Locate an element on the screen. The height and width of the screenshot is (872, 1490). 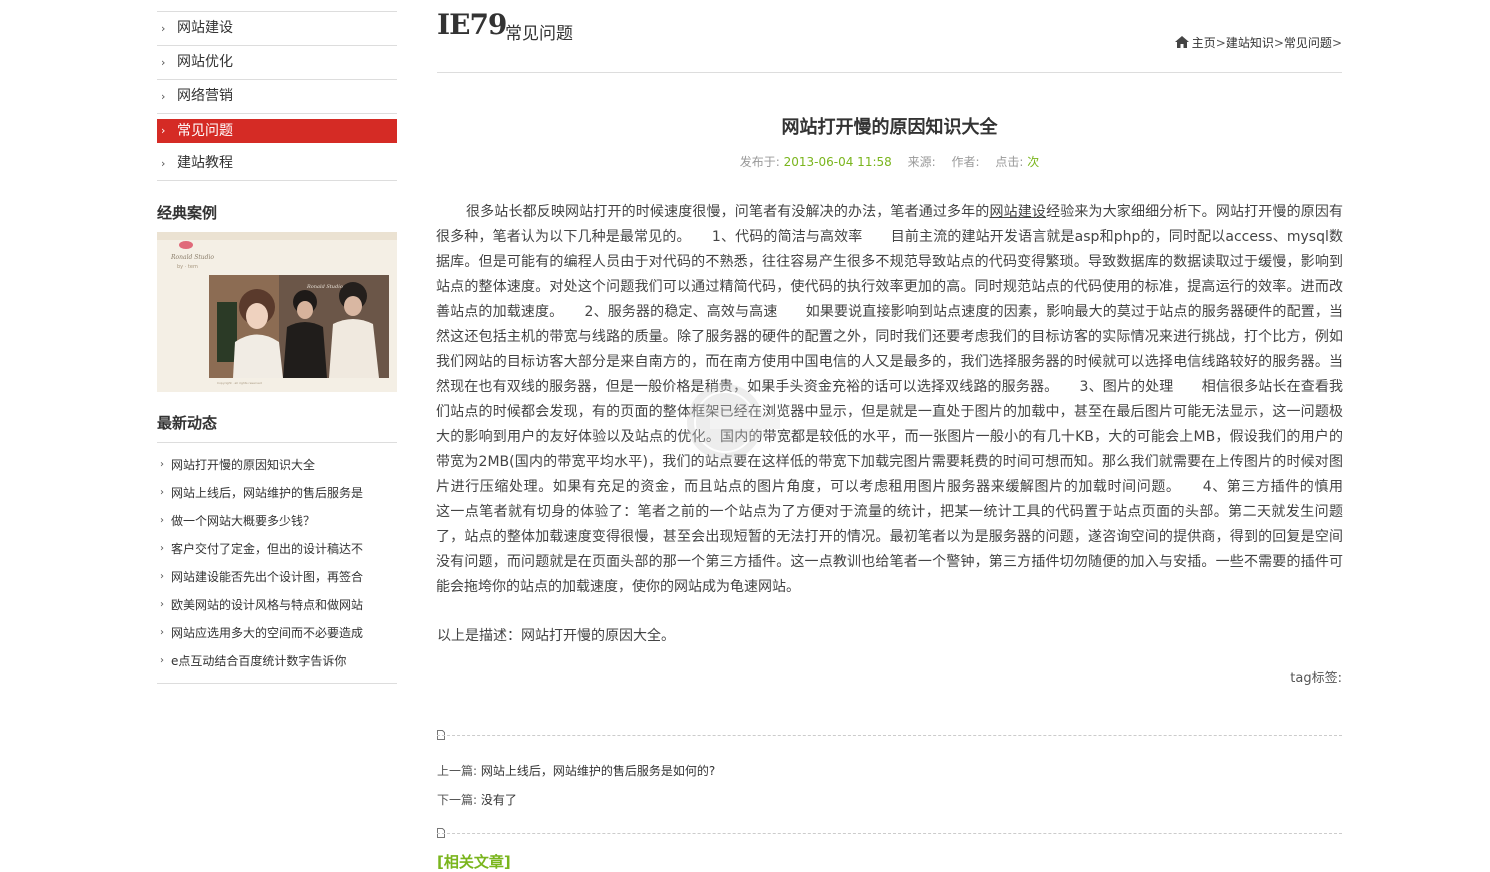
article-body-text: 很多站长都反映网站打开的时候速度很慢，问笔者有没解决的办法，笔者通过多年的 is located at coordinates (728, 212).